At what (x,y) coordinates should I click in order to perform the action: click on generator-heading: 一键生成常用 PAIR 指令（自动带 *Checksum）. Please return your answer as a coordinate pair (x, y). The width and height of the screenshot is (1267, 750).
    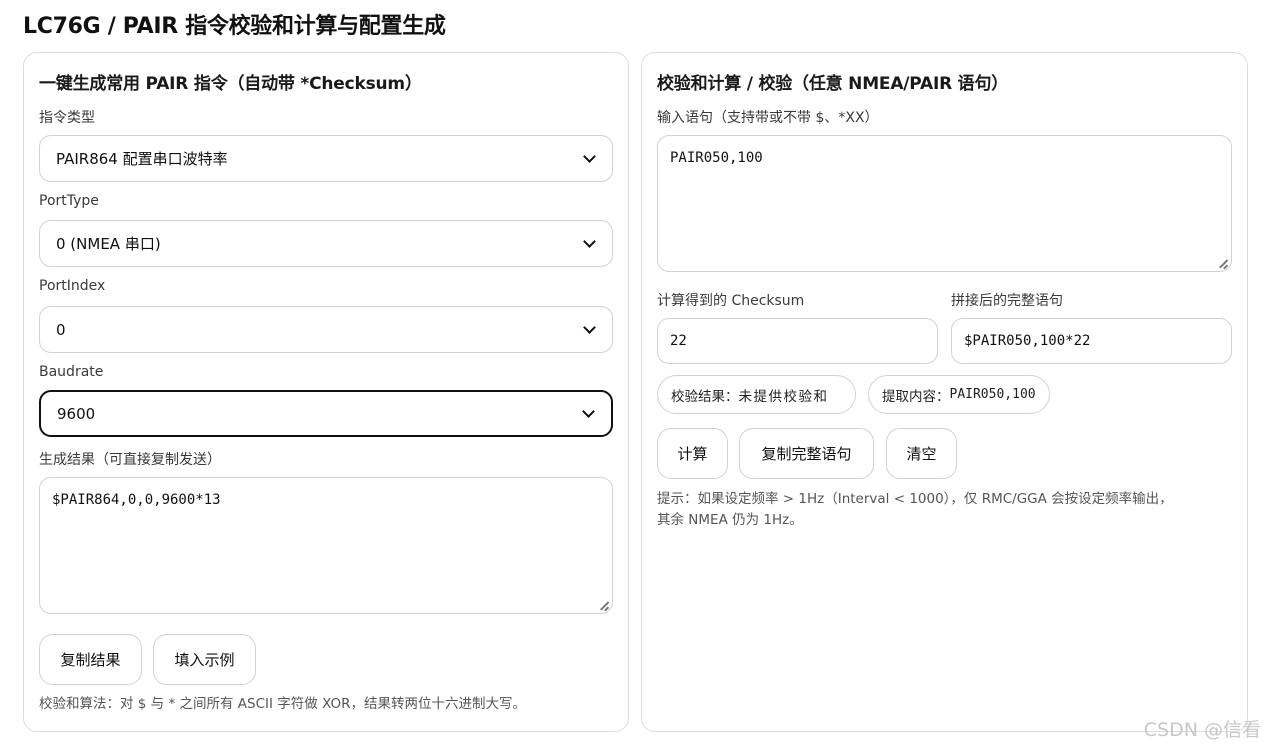
    Looking at the image, I should click on (230, 84).